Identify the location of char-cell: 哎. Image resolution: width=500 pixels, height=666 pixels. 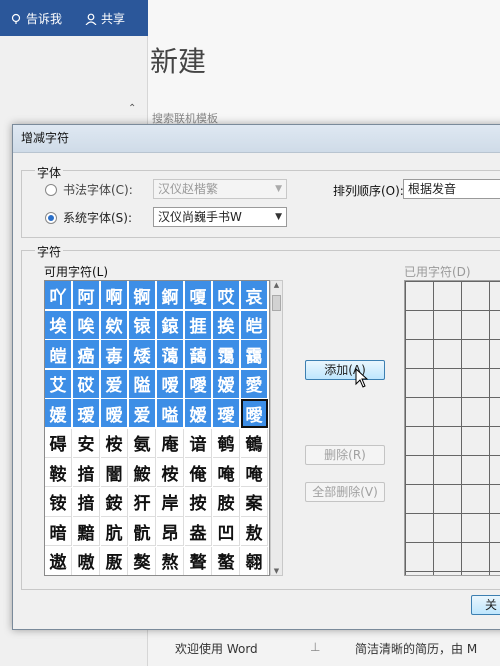
(226, 295).